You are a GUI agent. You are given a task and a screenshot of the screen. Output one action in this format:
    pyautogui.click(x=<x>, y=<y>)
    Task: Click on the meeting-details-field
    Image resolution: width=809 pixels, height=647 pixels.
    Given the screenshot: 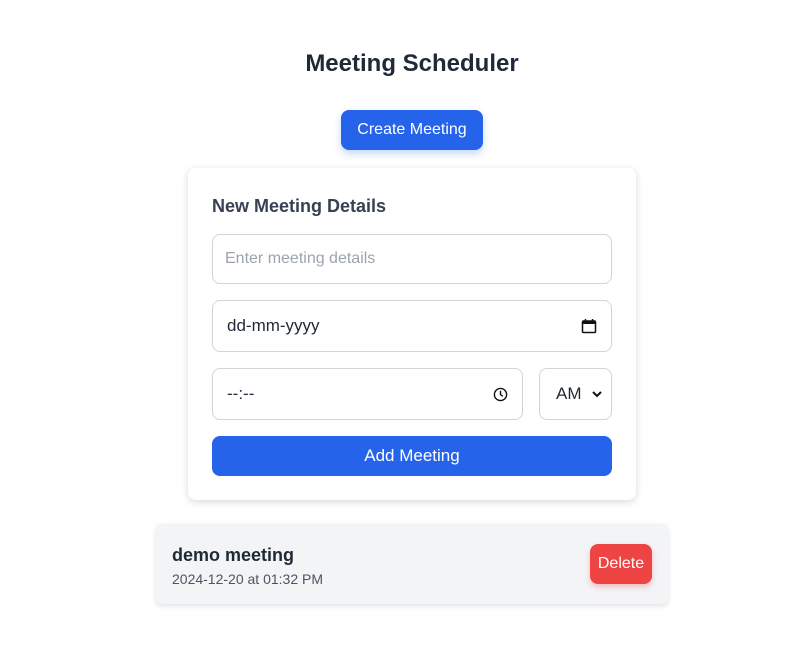 What is the action you would take?
    pyautogui.click(x=412, y=259)
    